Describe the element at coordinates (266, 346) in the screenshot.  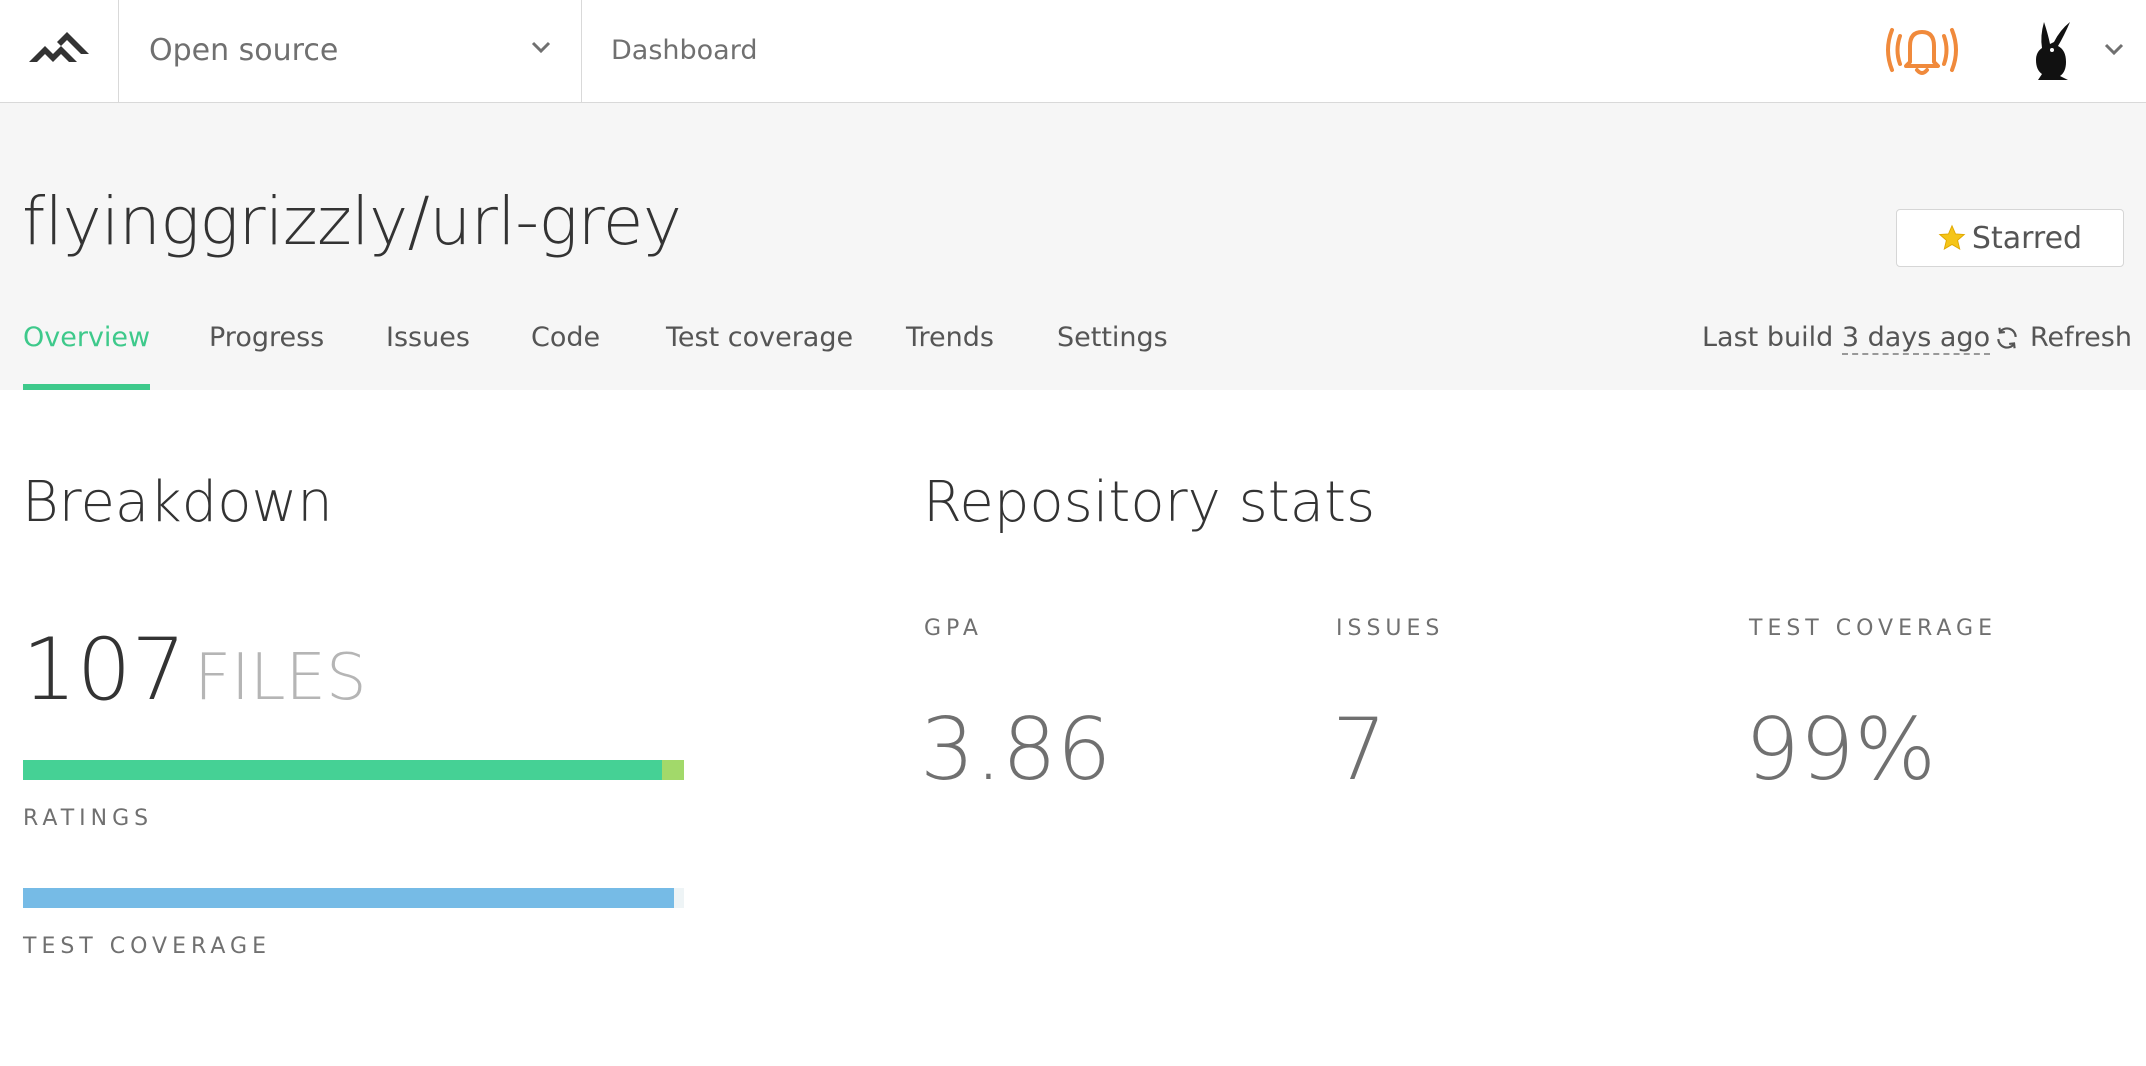
I see `tab-progress: Progress` at that location.